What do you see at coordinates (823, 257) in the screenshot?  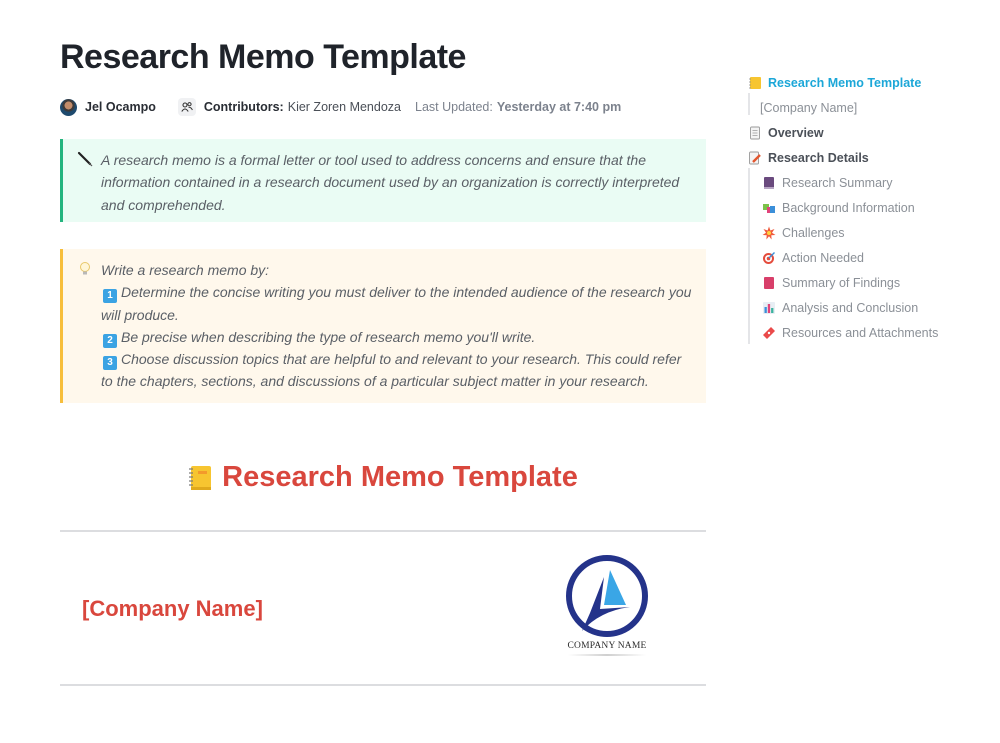 I see `toc-label: Action Needed` at bounding box center [823, 257].